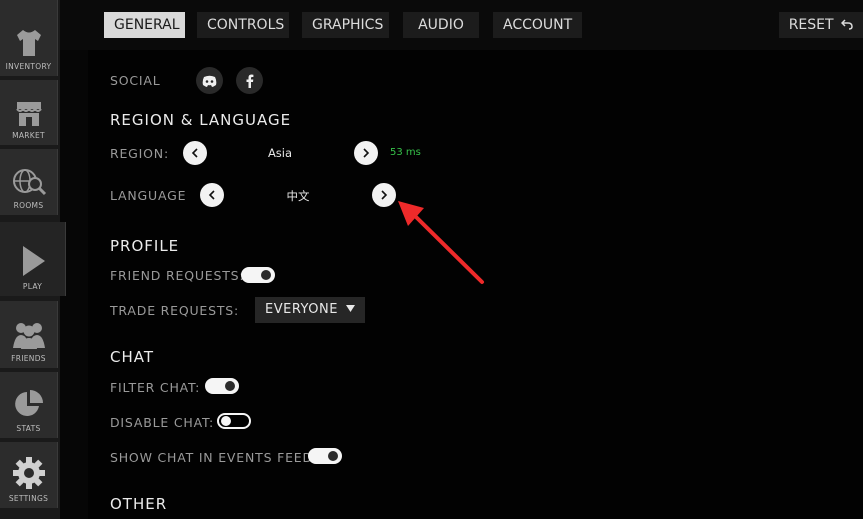 This screenshot has height=519, width=863. I want to click on sidebar-item-inventory: INVENTORY, so click(29, 38).